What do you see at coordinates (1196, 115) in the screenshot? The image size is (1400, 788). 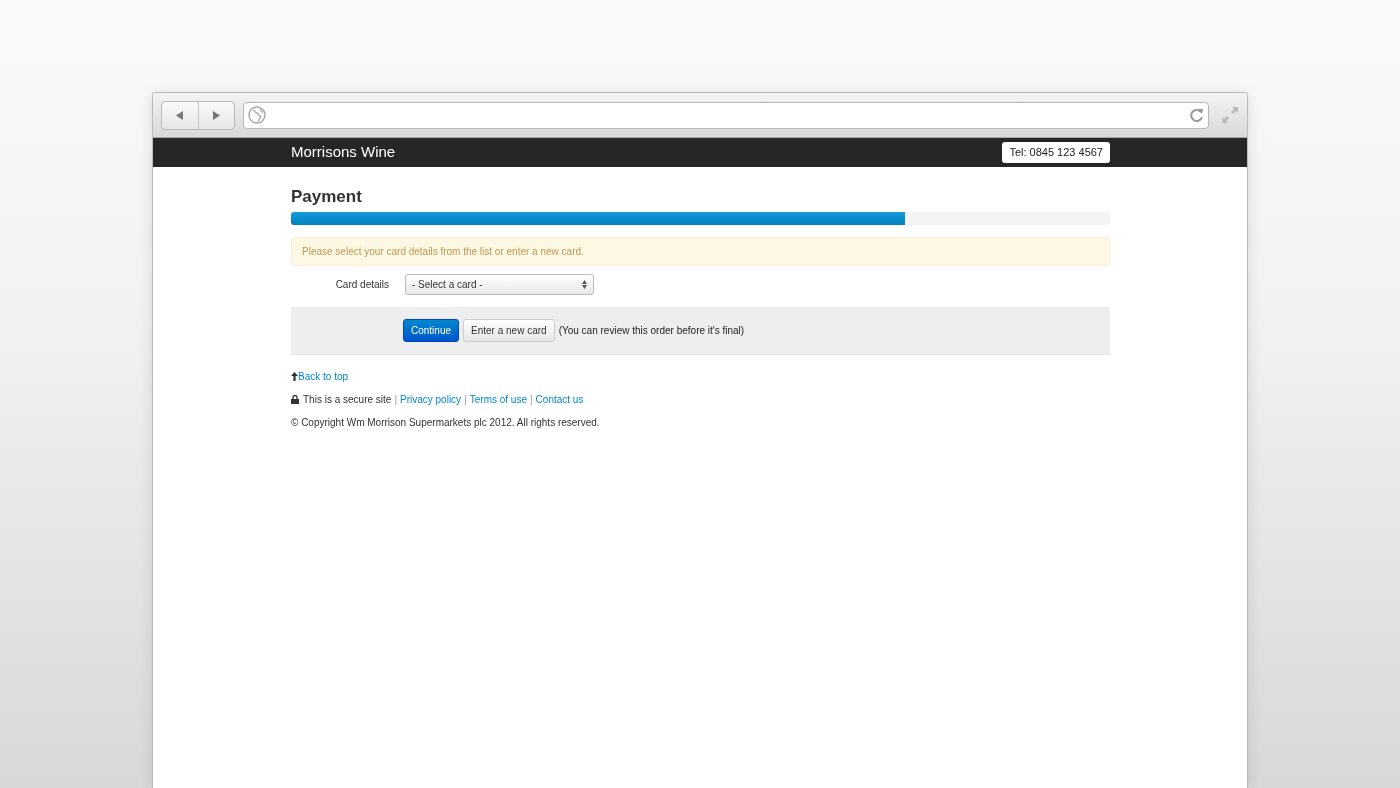 I see `reload-icon` at bounding box center [1196, 115].